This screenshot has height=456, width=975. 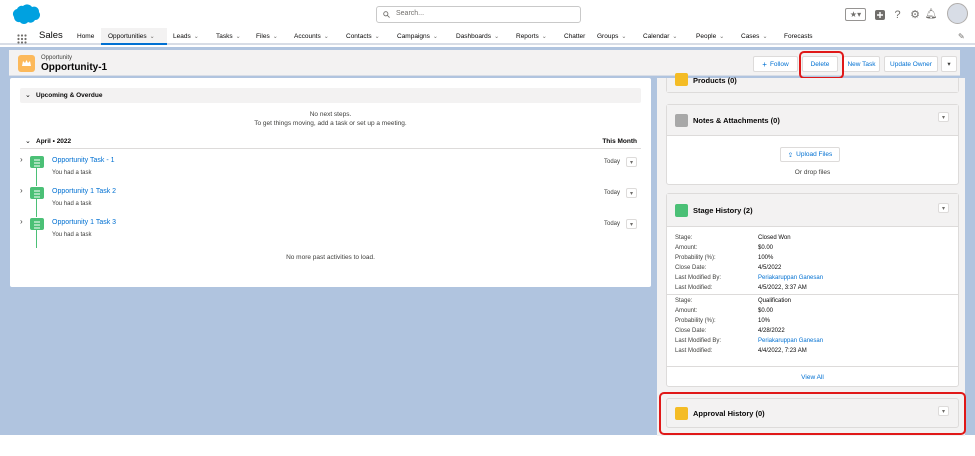 I want to click on nav-tab-people: People ⌄, so click(x=710, y=36).